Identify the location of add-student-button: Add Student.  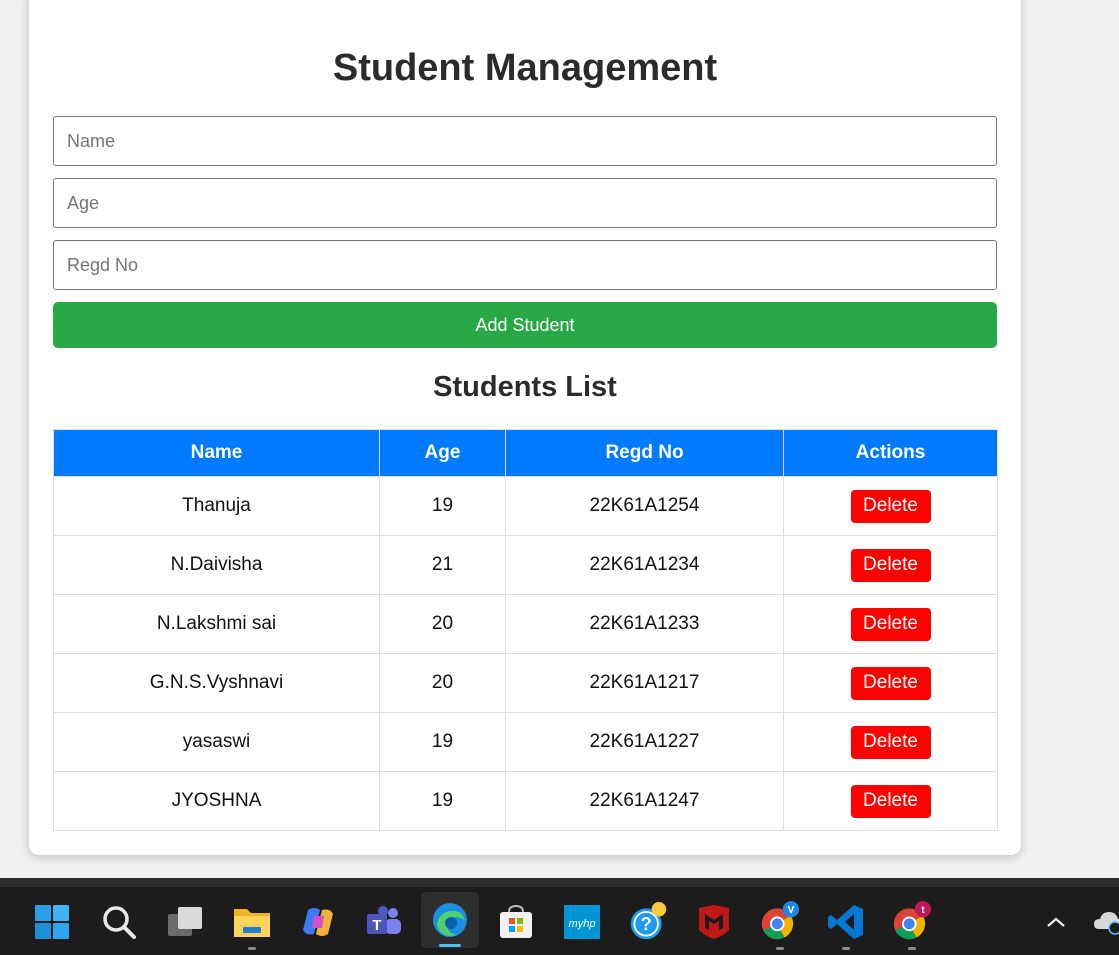
(525, 325).